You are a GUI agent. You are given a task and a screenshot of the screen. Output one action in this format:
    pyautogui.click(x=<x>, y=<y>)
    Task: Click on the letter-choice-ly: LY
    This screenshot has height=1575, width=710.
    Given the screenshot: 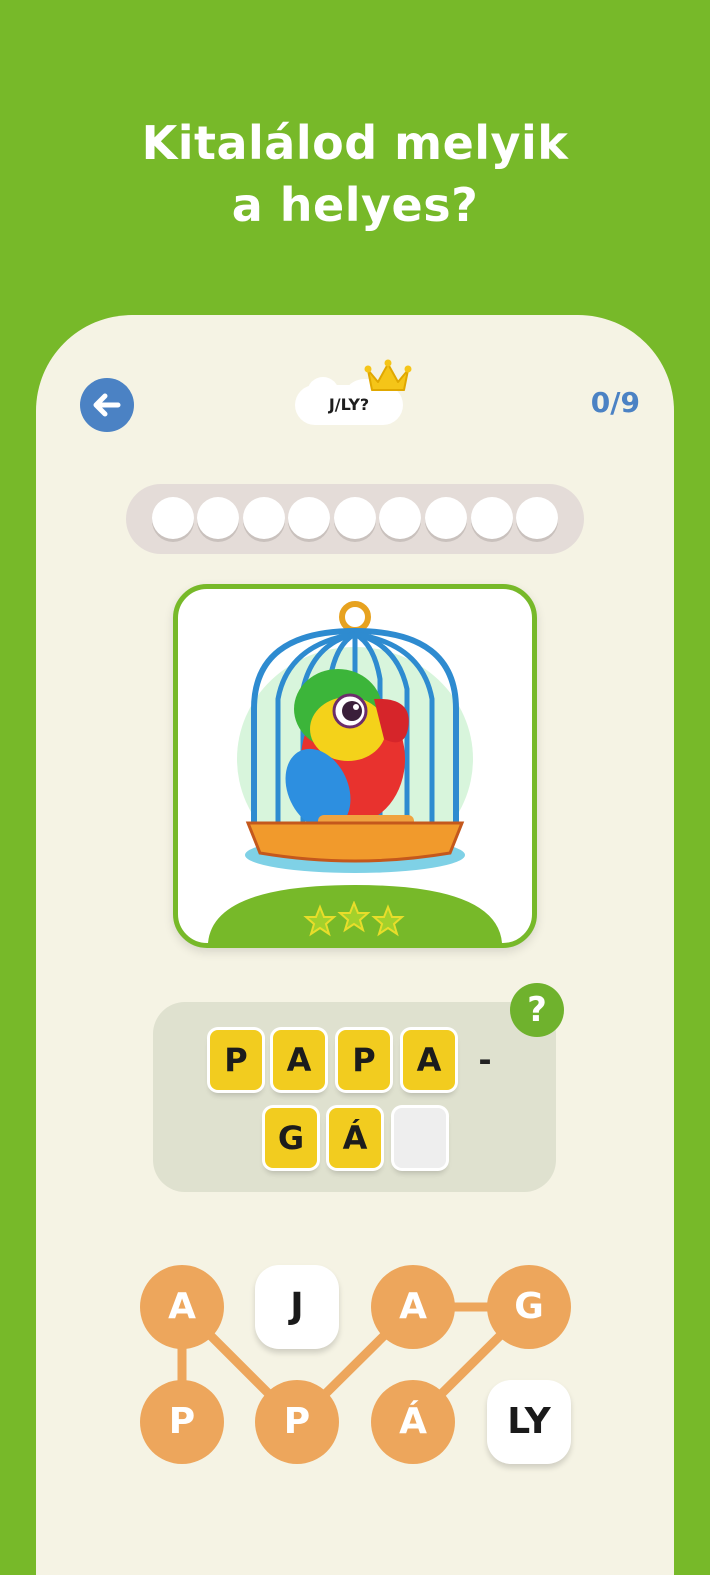 What is the action you would take?
    pyautogui.click(x=529, y=1422)
    